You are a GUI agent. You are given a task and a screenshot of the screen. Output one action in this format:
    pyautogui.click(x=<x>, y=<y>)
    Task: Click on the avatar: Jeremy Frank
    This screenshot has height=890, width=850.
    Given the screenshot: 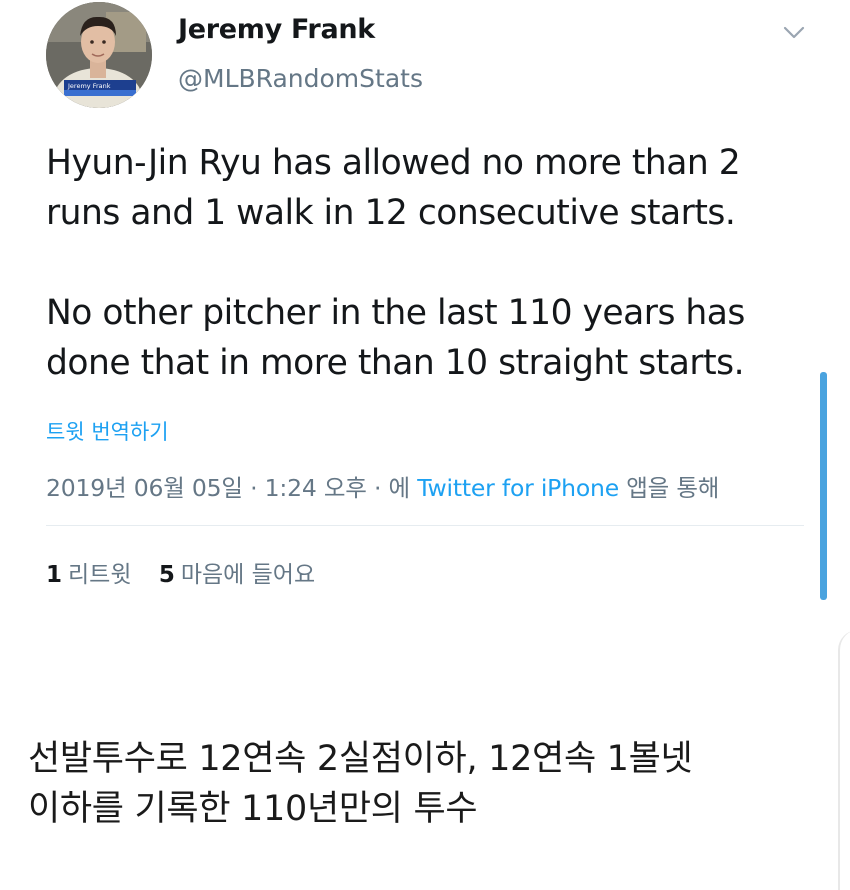 What is the action you would take?
    pyautogui.click(x=99, y=55)
    